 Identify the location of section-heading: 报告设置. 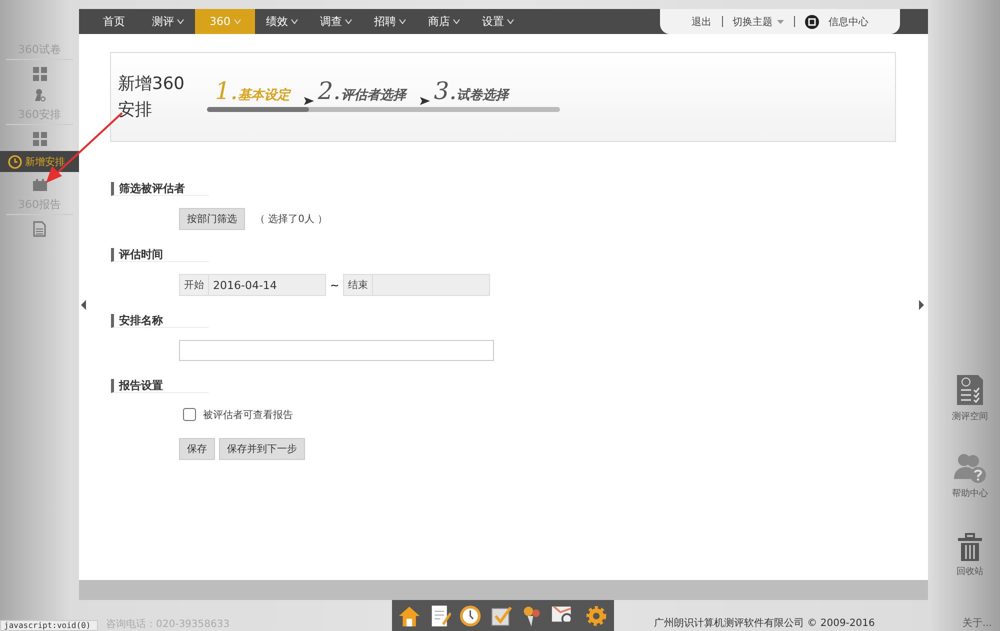
(160, 386).